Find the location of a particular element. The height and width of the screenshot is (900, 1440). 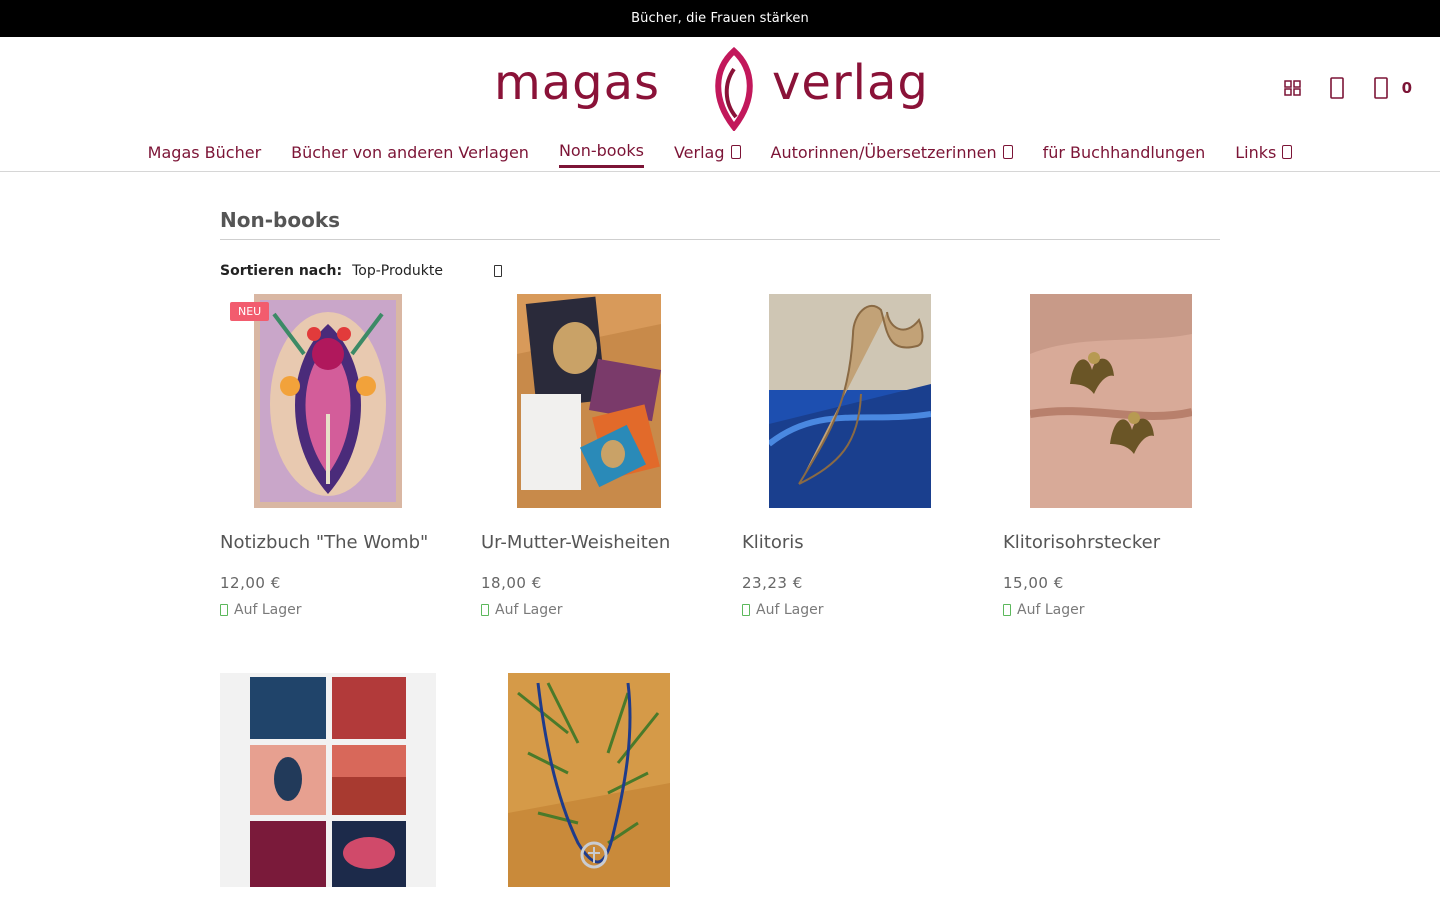

product-price: 12,00 € is located at coordinates (250, 583).